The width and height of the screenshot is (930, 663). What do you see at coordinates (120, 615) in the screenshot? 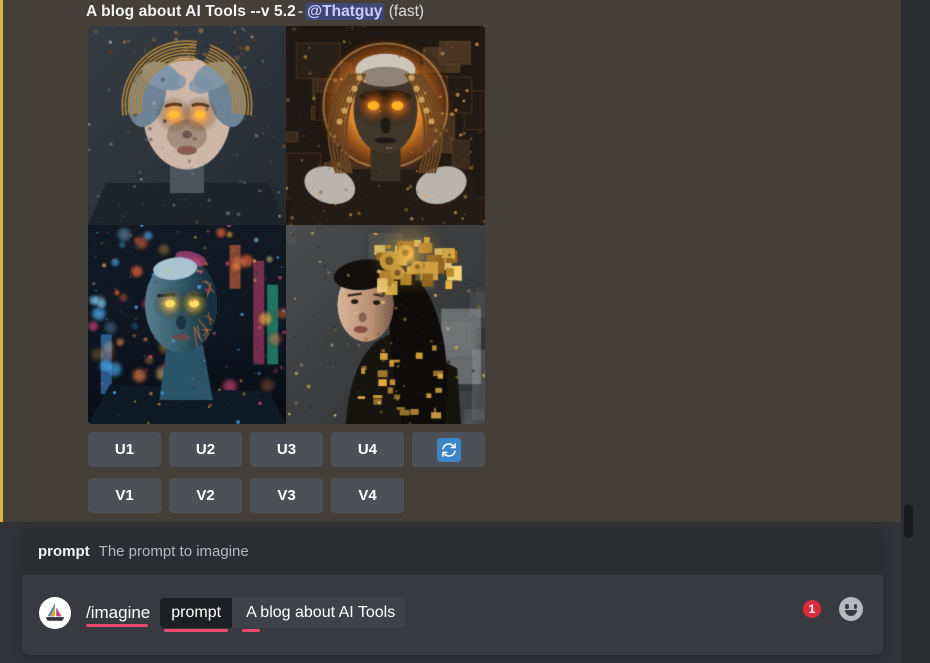
I see `slash-command-token: /imagine` at bounding box center [120, 615].